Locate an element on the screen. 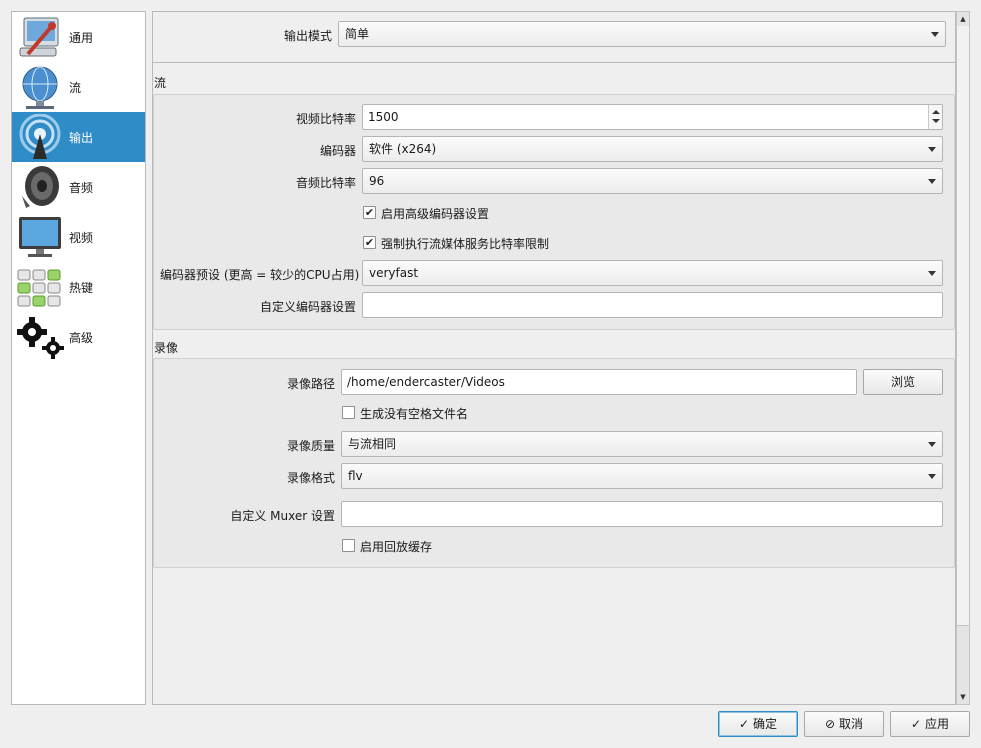 The height and width of the screenshot is (748, 981). sidebar-item-advanced: 高级 is located at coordinates (78, 337).